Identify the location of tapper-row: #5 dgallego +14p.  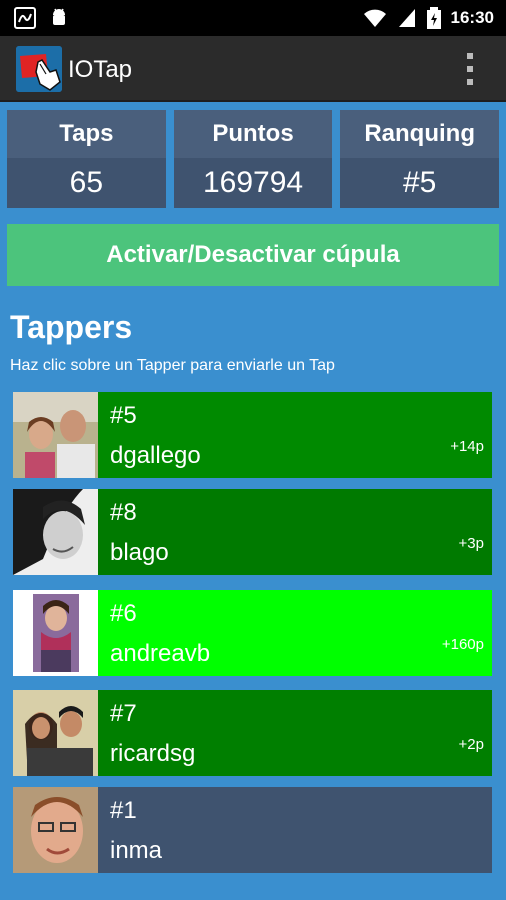
(252, 435).